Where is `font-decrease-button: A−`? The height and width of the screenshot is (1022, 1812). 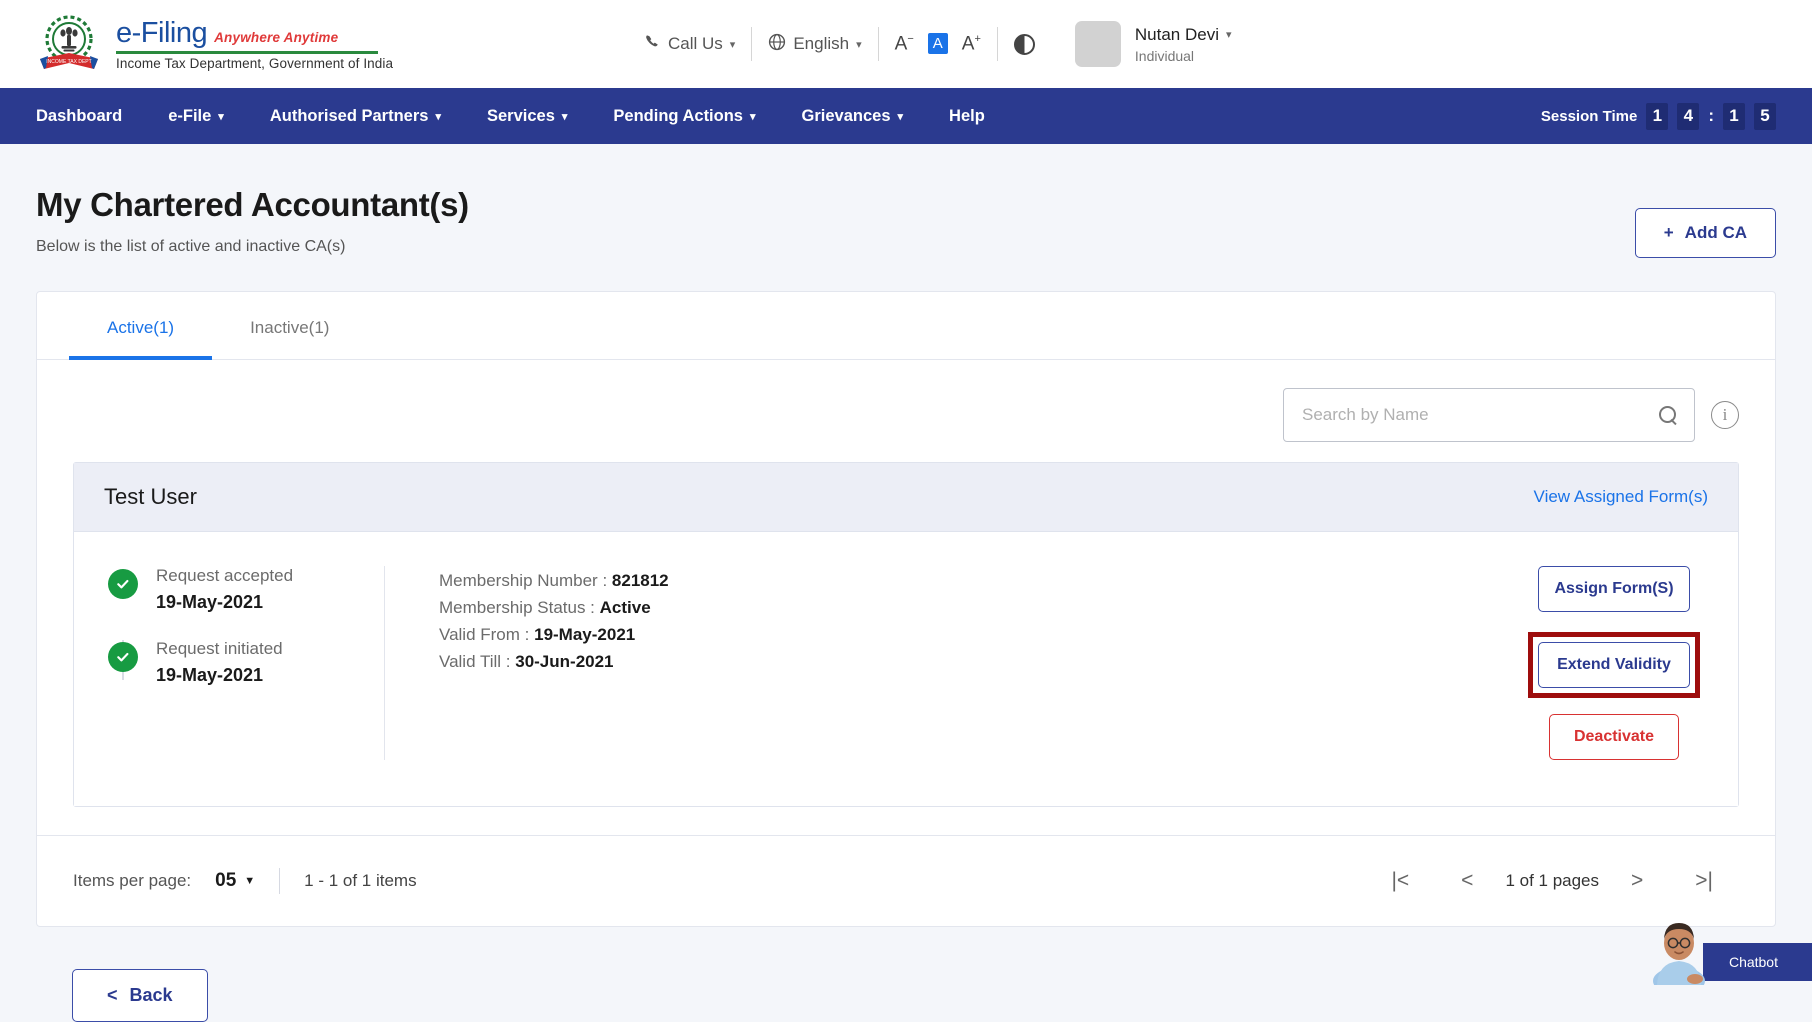 font-decrease-button: A− is located at coordinates (904, 44).